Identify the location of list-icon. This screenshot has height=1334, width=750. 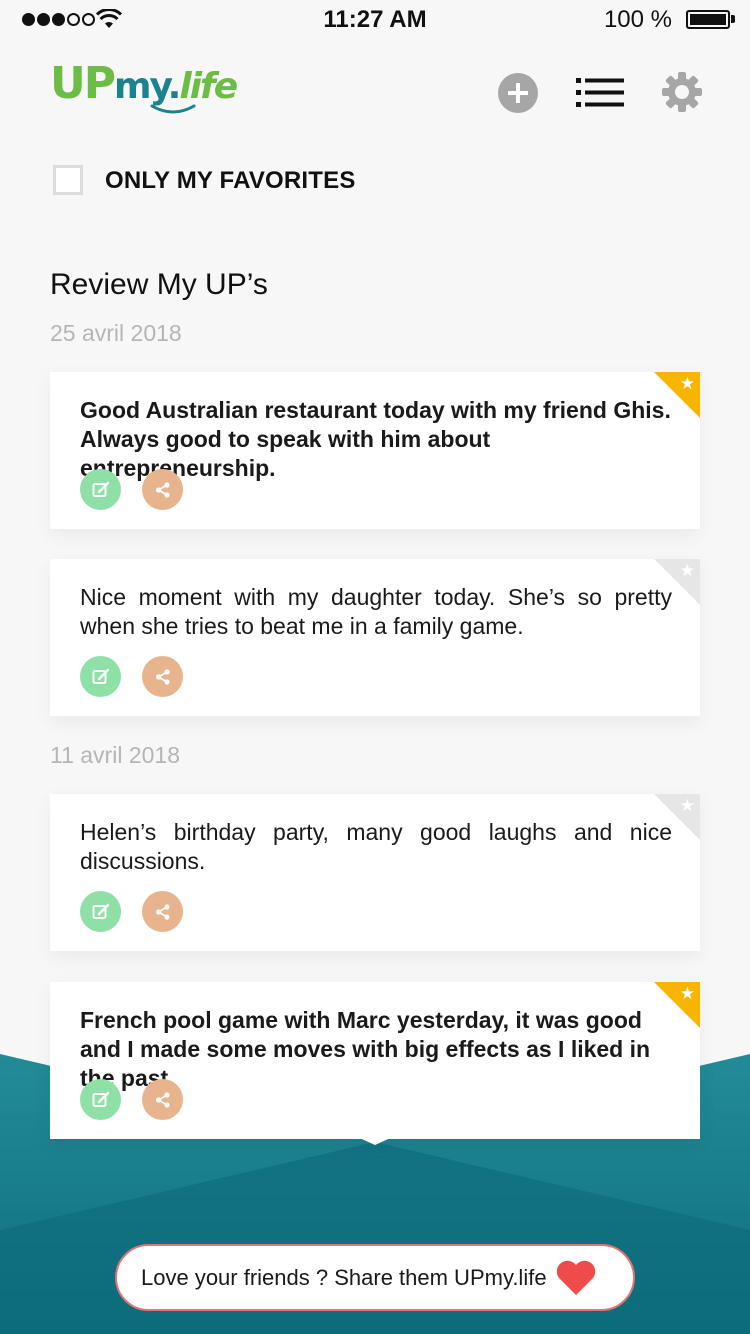
(600, 93).